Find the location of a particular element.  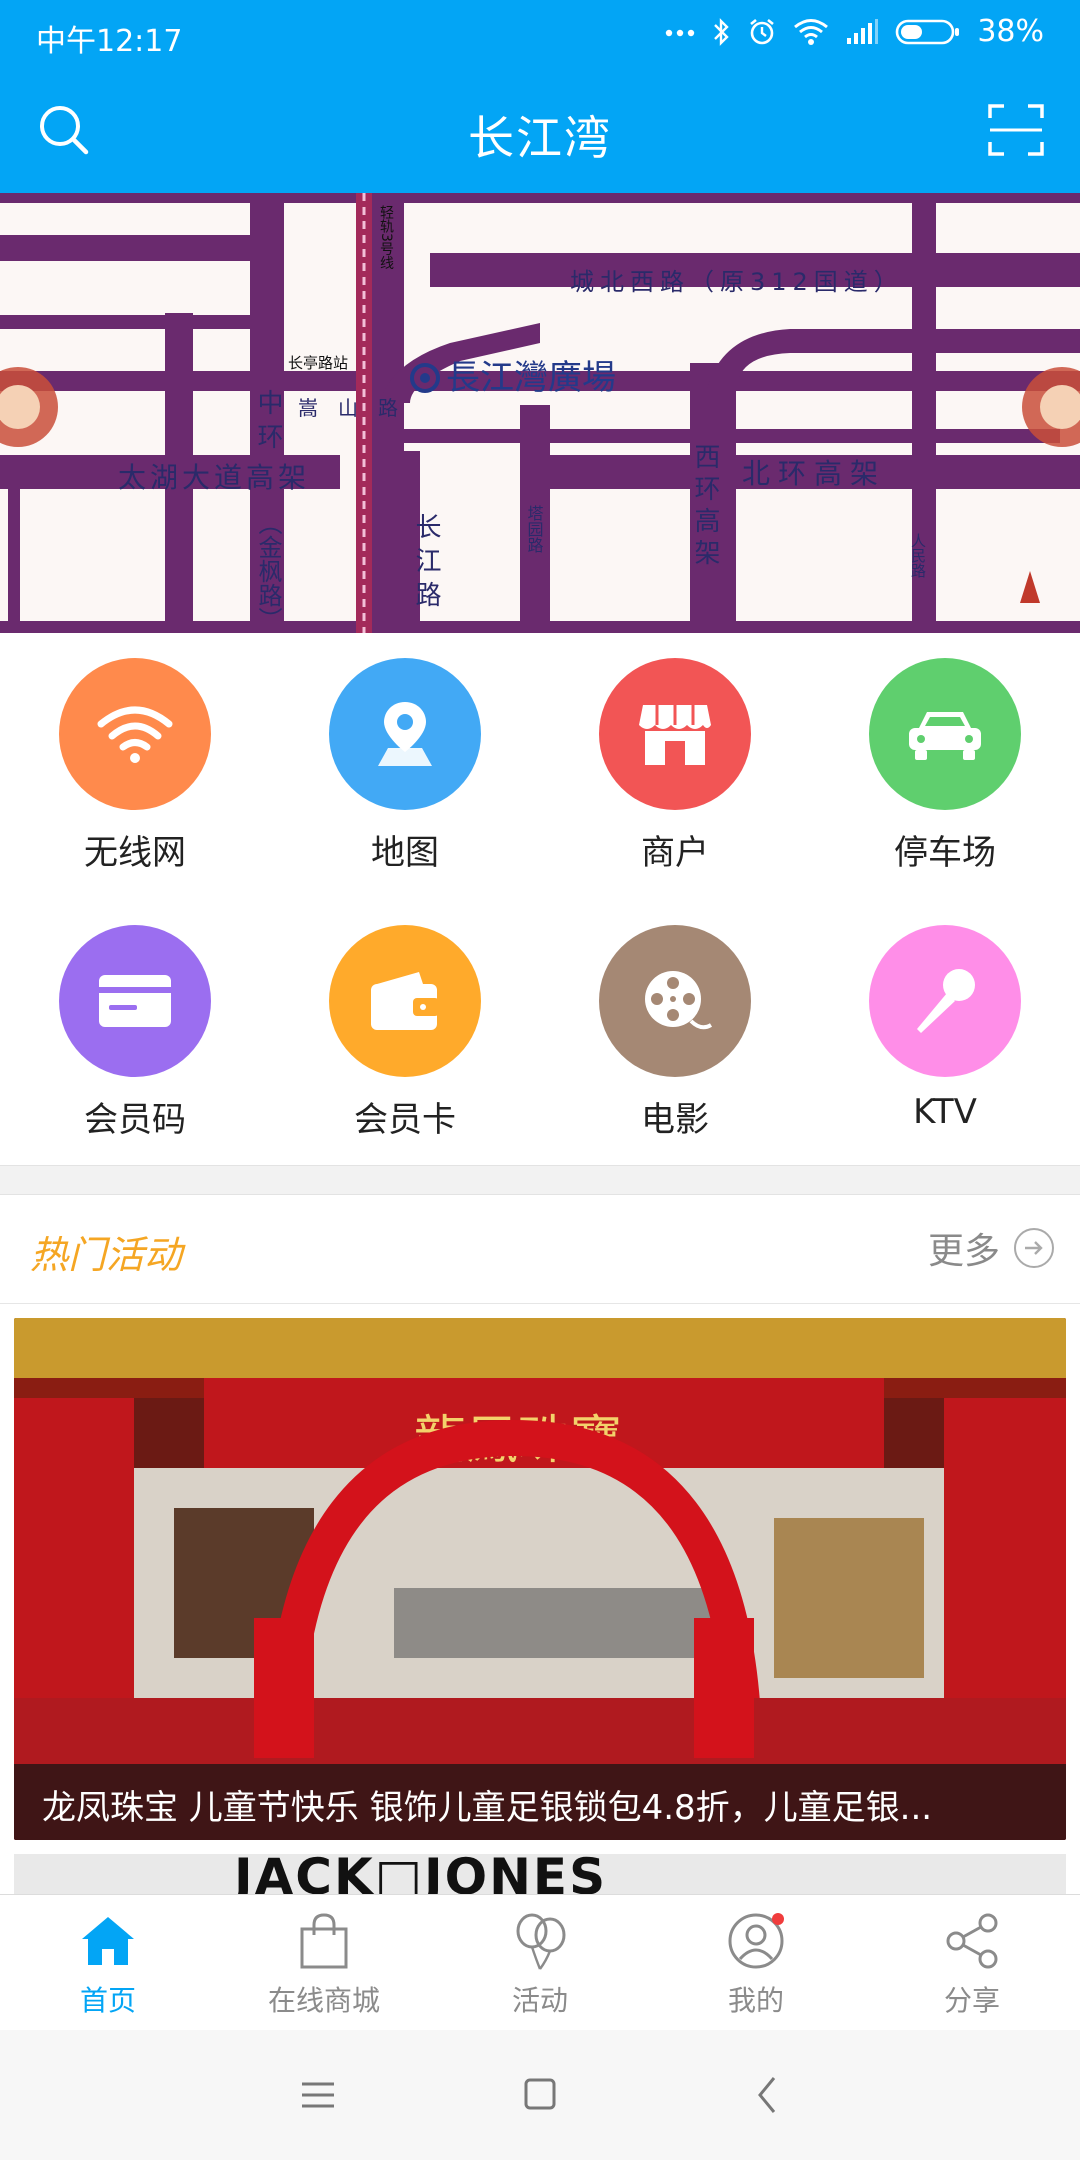

app-header: 长江湾 is located at coordinates (540, 131).